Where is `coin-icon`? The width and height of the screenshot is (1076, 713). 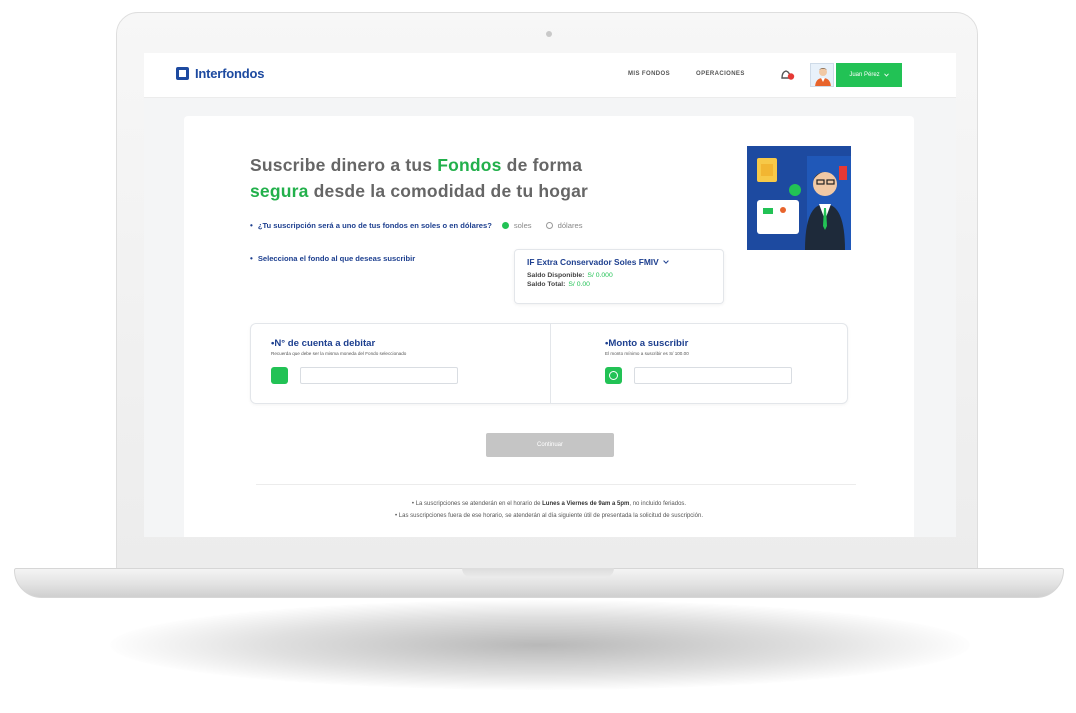
coin-icon is located at coordinates (613, 375).